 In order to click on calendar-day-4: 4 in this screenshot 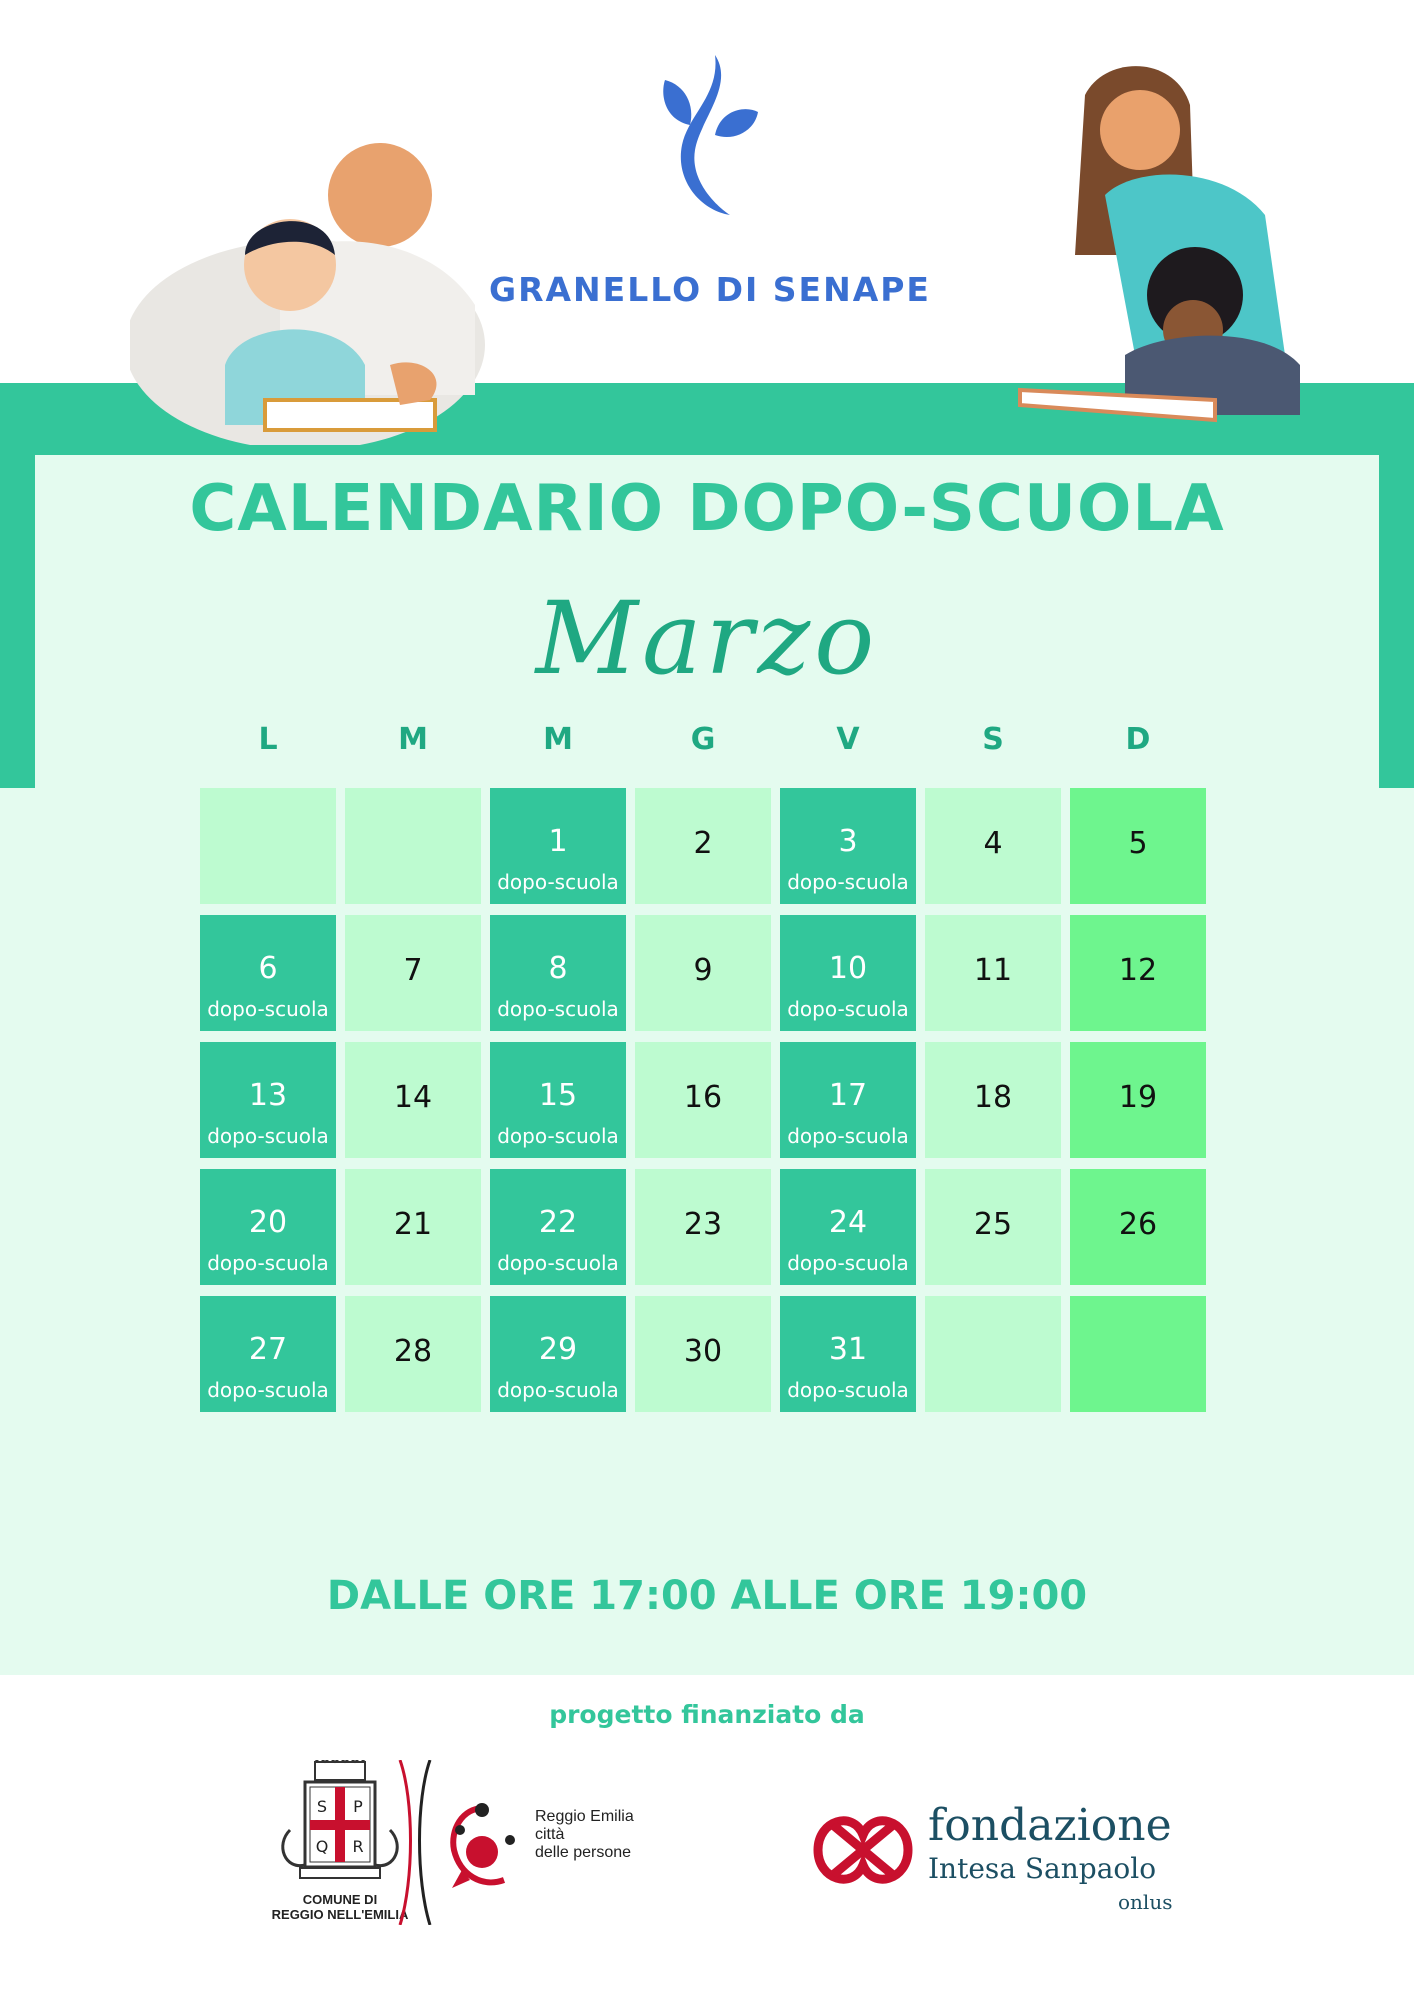, I will do `click(993, 846)`.